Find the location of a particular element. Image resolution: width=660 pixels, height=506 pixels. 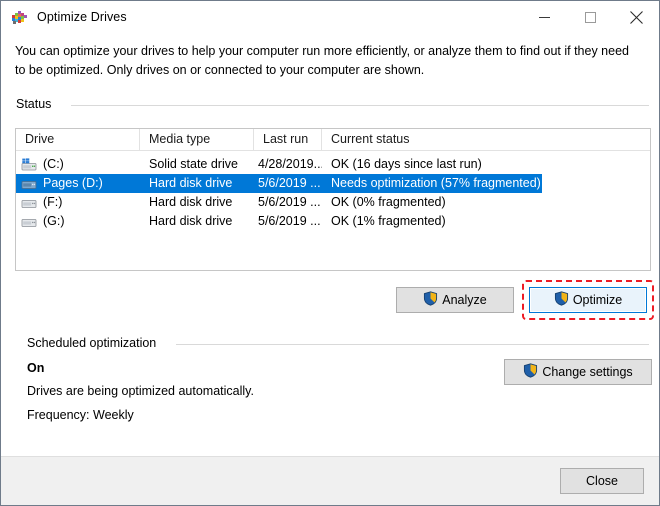

cell-current-status: Needs optimization (57% fragmented) is located at coordinates (436, 183).